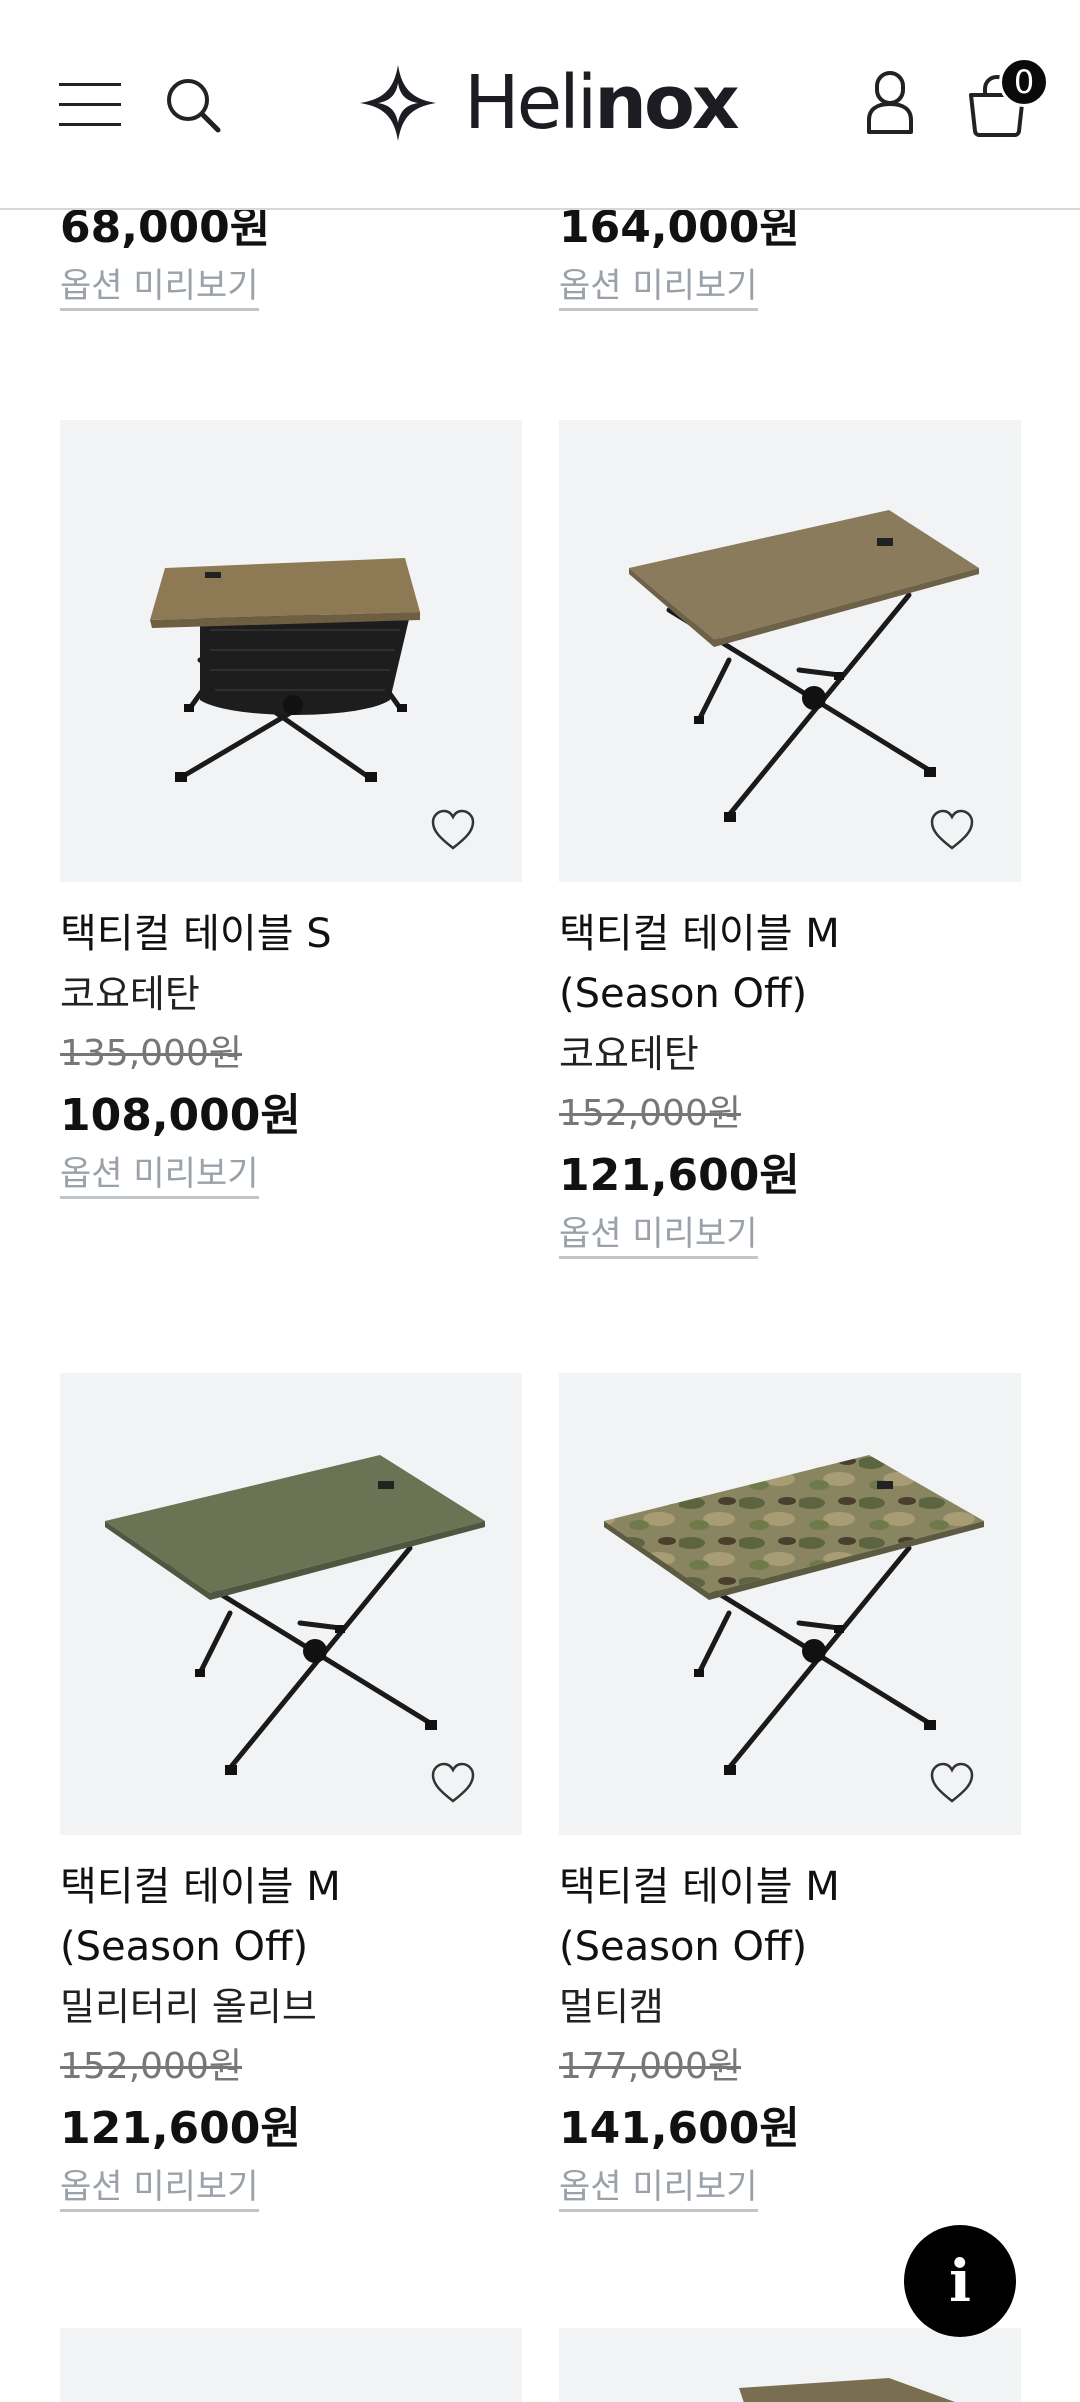 The height and width of the screenshot is (2402, 1080). Describe the element at coordinates (165, 253) in the screenshot. I see `product-card-partial: 68,000원 옵션 미리보기` at that location.